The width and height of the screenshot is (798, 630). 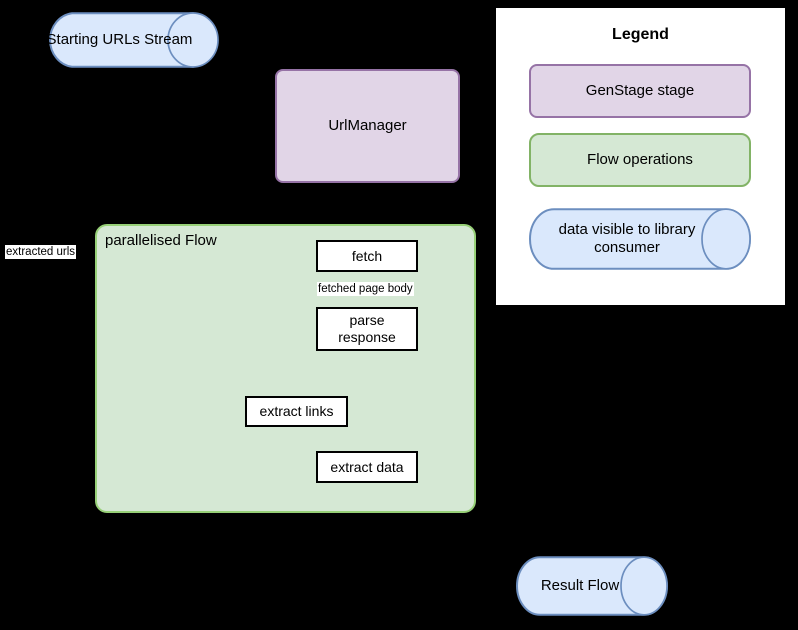 What do you see at coordinates (161, 240) in the screenshot?
I see `container-parallelised-flow-label: parallelised Flow` at bounding box center [161, 240].